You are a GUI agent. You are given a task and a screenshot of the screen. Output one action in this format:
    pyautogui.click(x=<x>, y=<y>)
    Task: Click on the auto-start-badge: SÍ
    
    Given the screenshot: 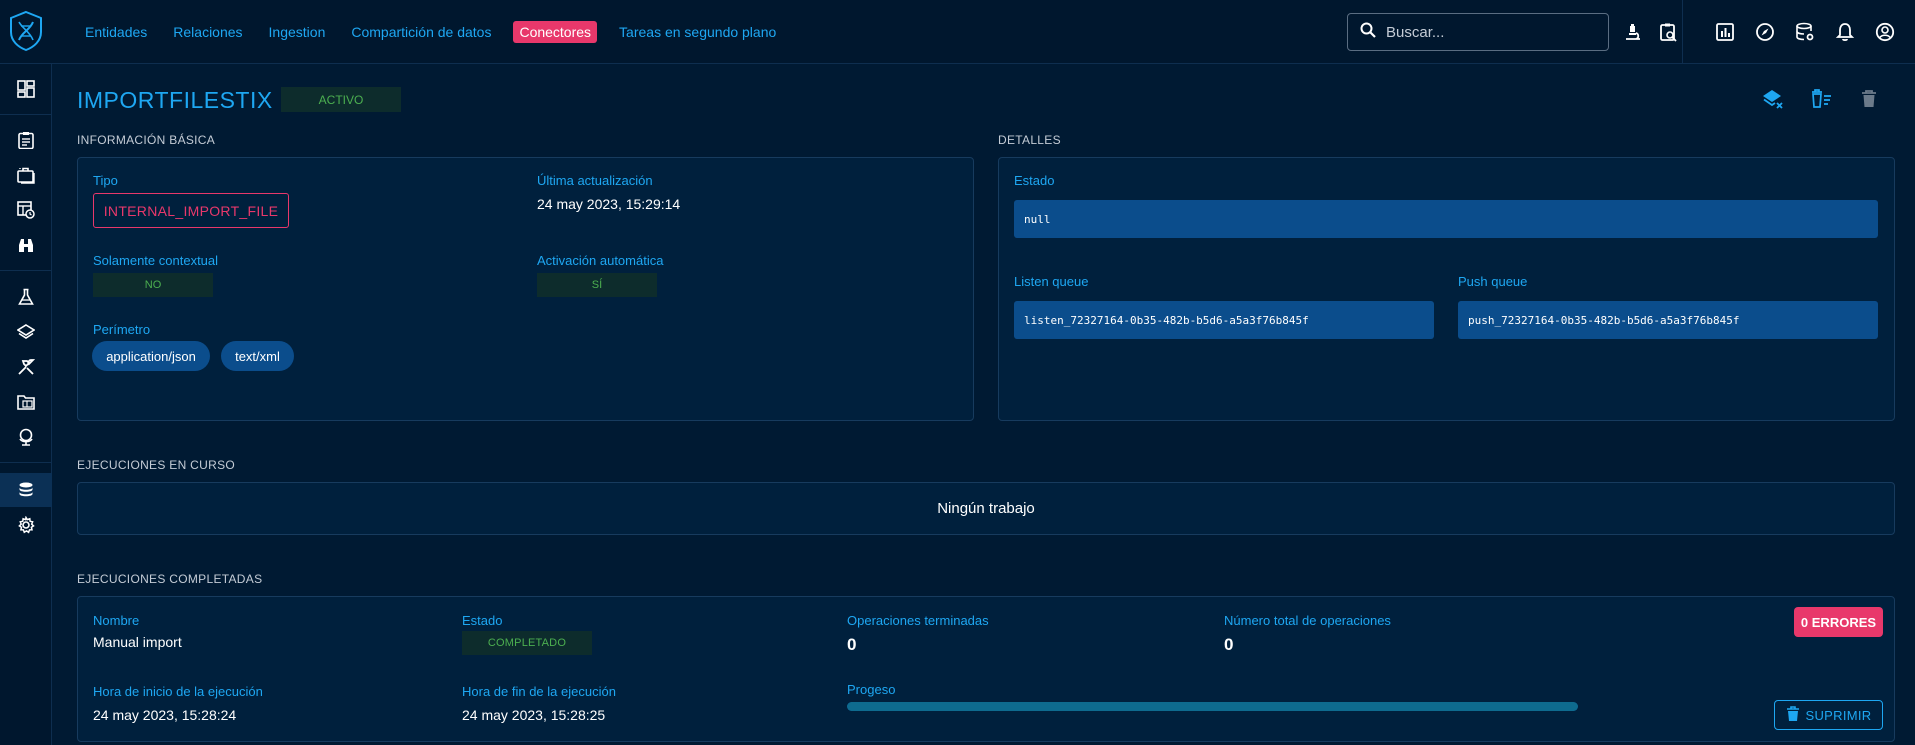 What is the action you would take?
    pyautogui.click(x=597, y=285)
    